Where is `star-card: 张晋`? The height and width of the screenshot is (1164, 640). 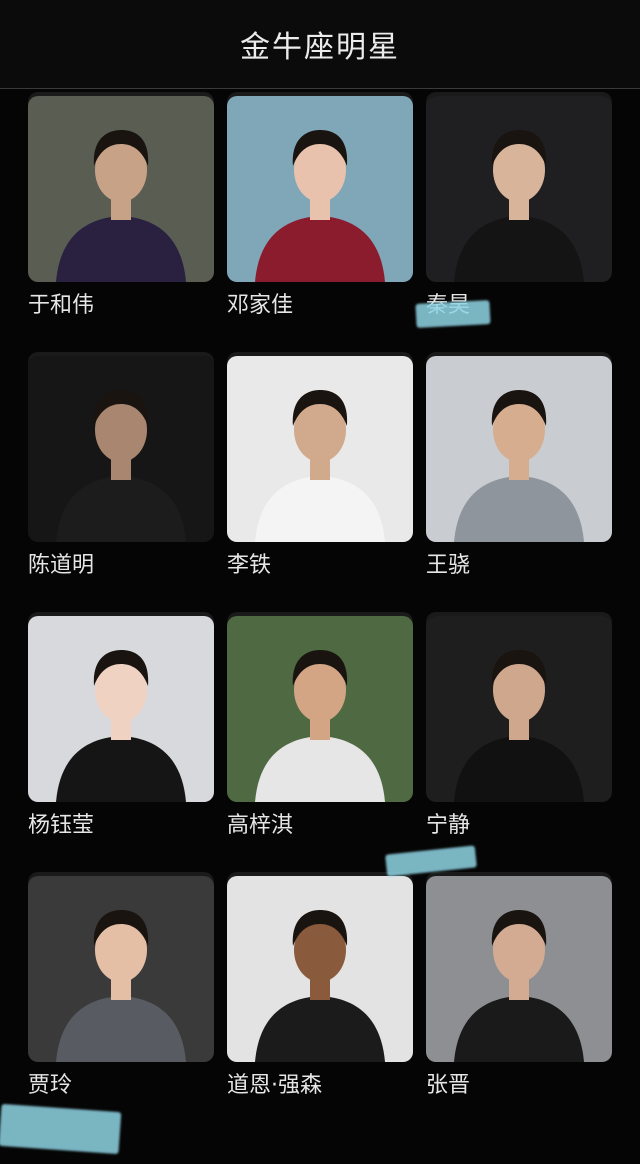 star-card: 张晋 is located at coordinates (519, 996).